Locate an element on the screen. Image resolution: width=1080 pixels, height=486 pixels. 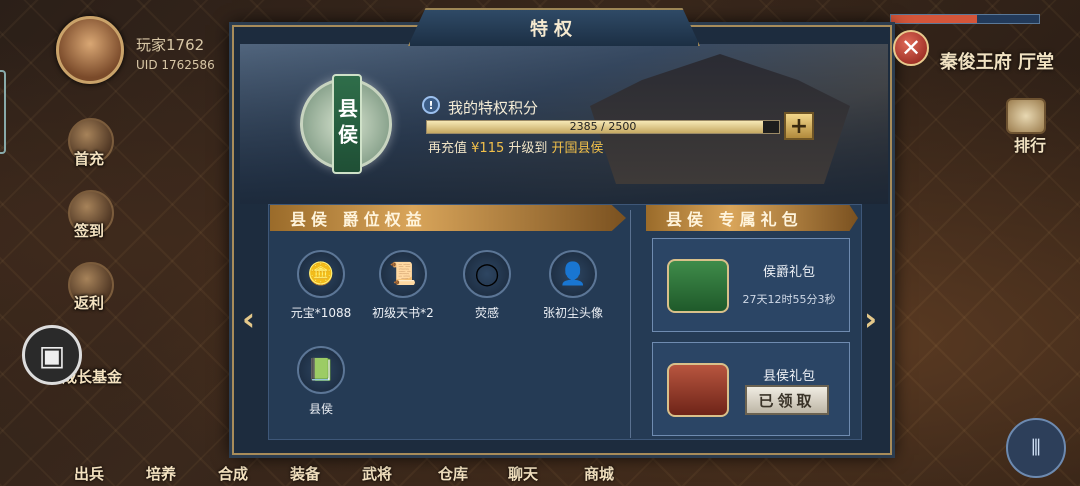
gift-pack-county: 县侯礼包 已领取 is located at coordinates (751, 389).